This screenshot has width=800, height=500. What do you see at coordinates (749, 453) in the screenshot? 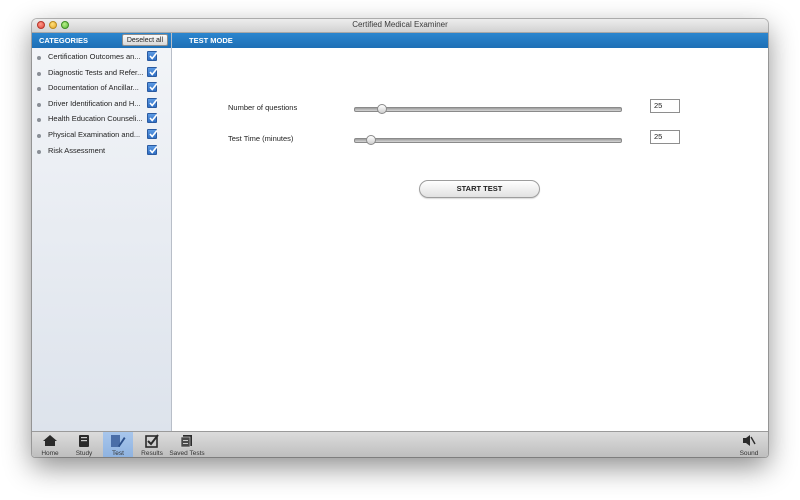
I see `toolbar-sound-label: Sound` at bounding box center [749, 453].